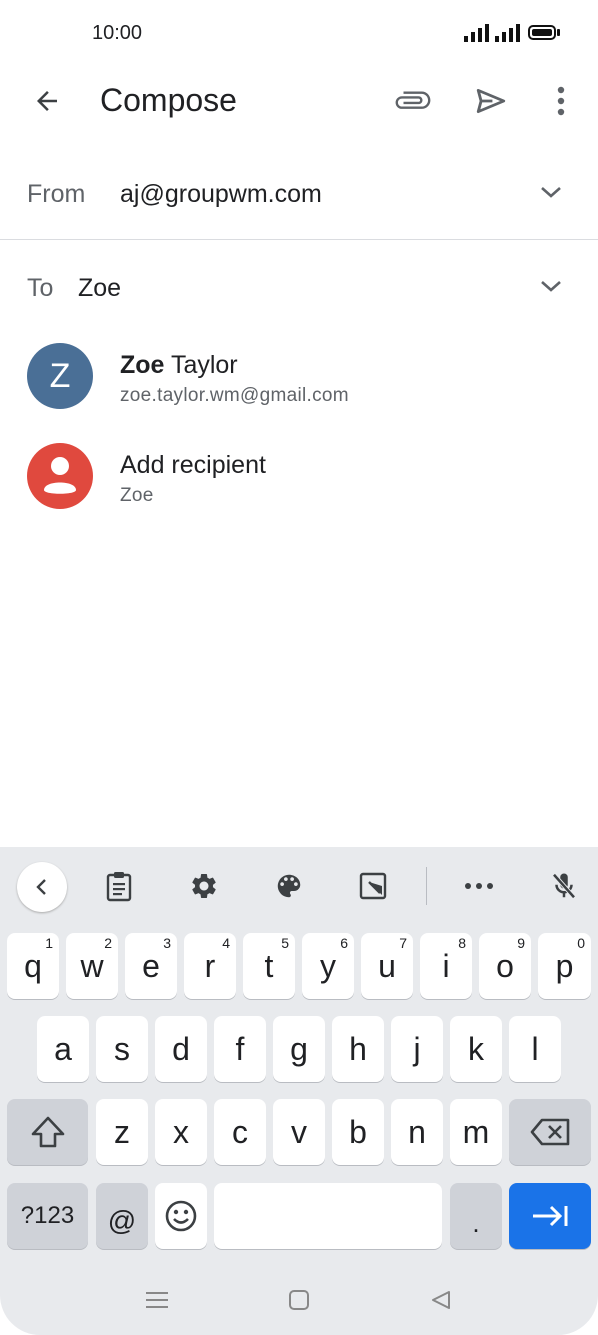 The width and height of the screenshot is (598, 1335). I want to click on next-key, so click(550, 1216).